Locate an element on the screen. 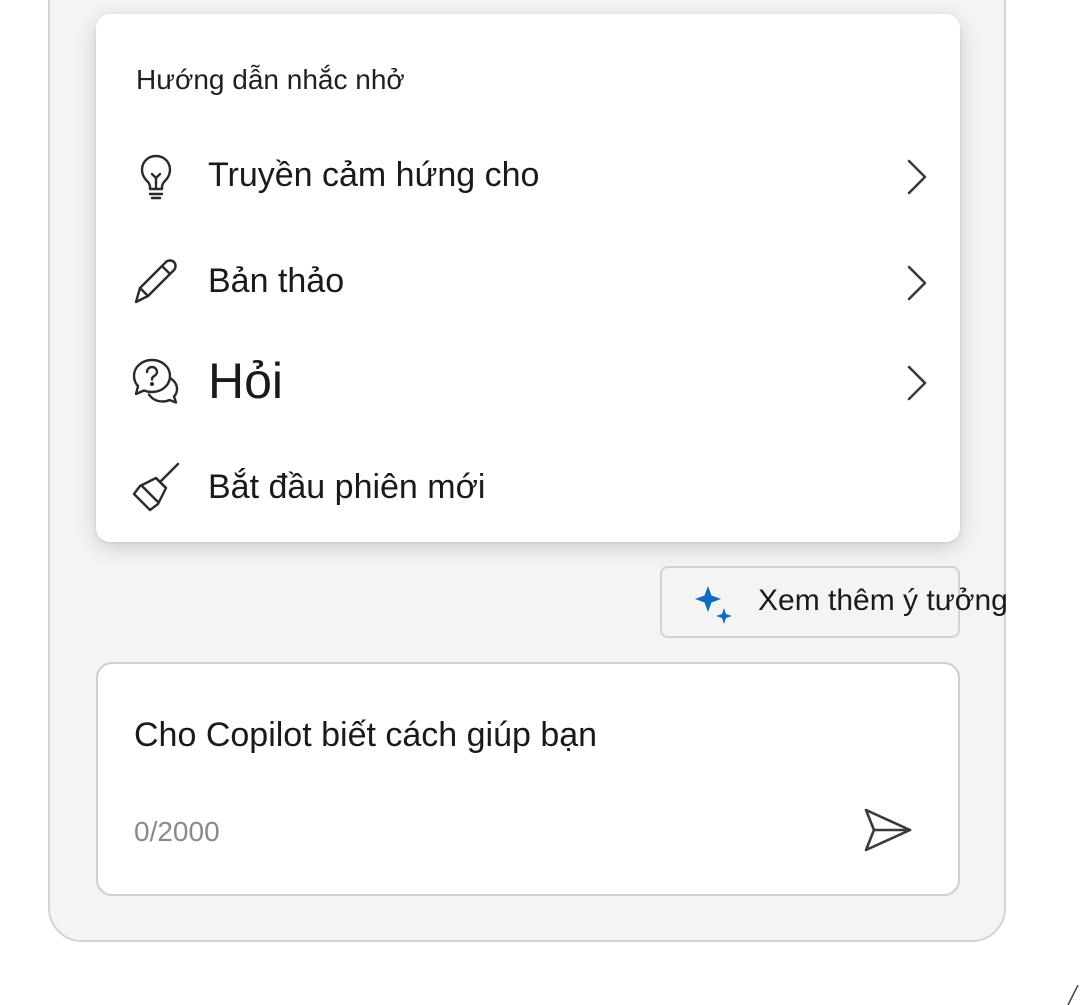 The width and height of the screenshot is (1080, 1005). menu-item-label: Bản thảo is located at coordinates (276, 281).